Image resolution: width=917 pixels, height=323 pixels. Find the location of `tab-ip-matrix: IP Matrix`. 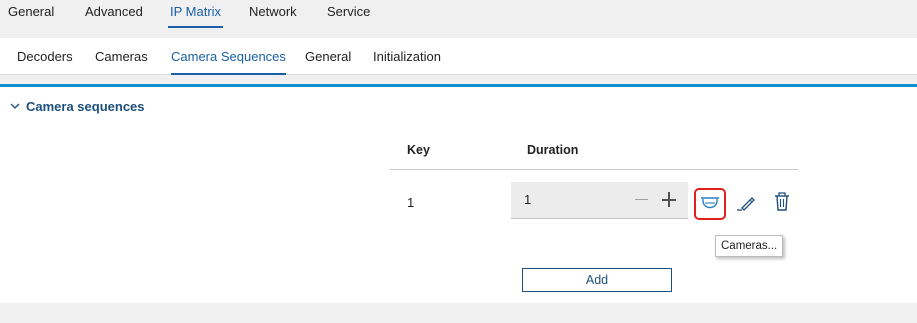

tab-ip-matrix: IP Matrix is located at coordinates (195, 16).